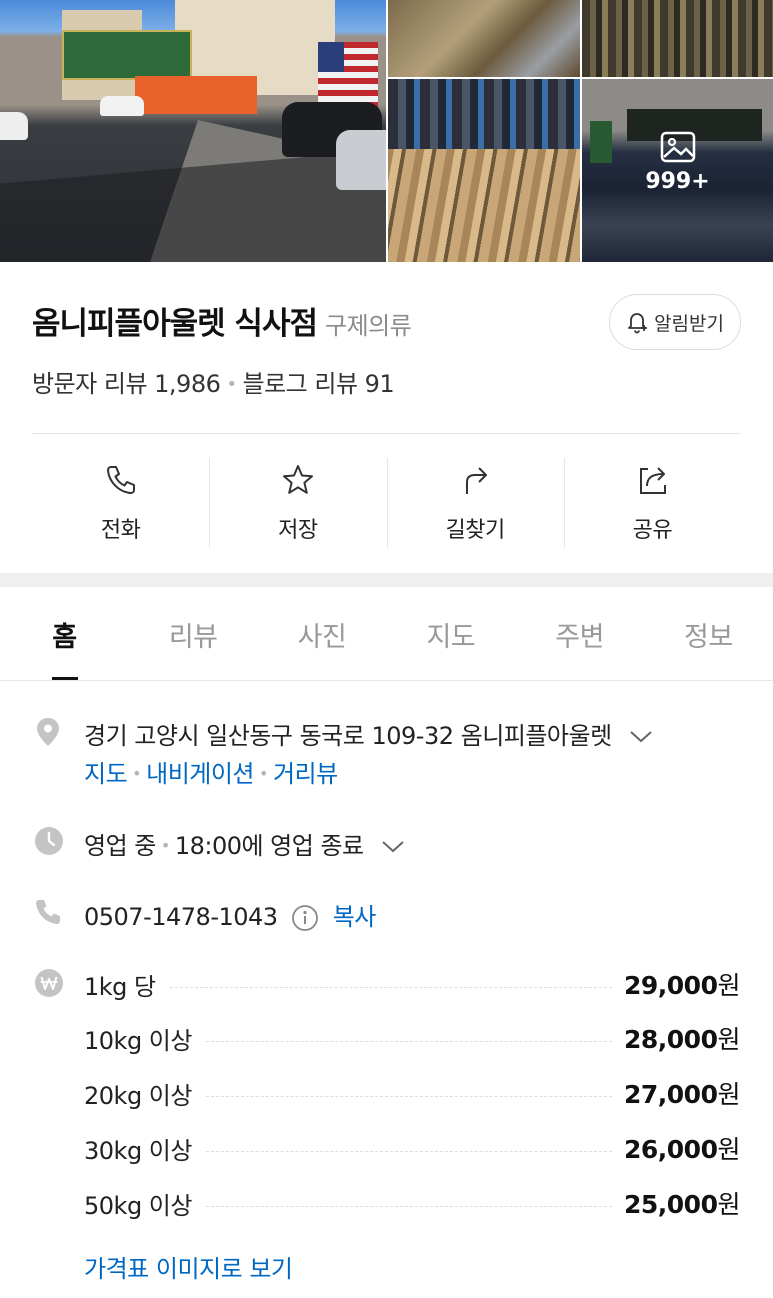 The width and height of the screenshot is (773, 1298). Describe the element at coordinates (297, 504) in the screenshot. I see `save-button: 저장` at that location.